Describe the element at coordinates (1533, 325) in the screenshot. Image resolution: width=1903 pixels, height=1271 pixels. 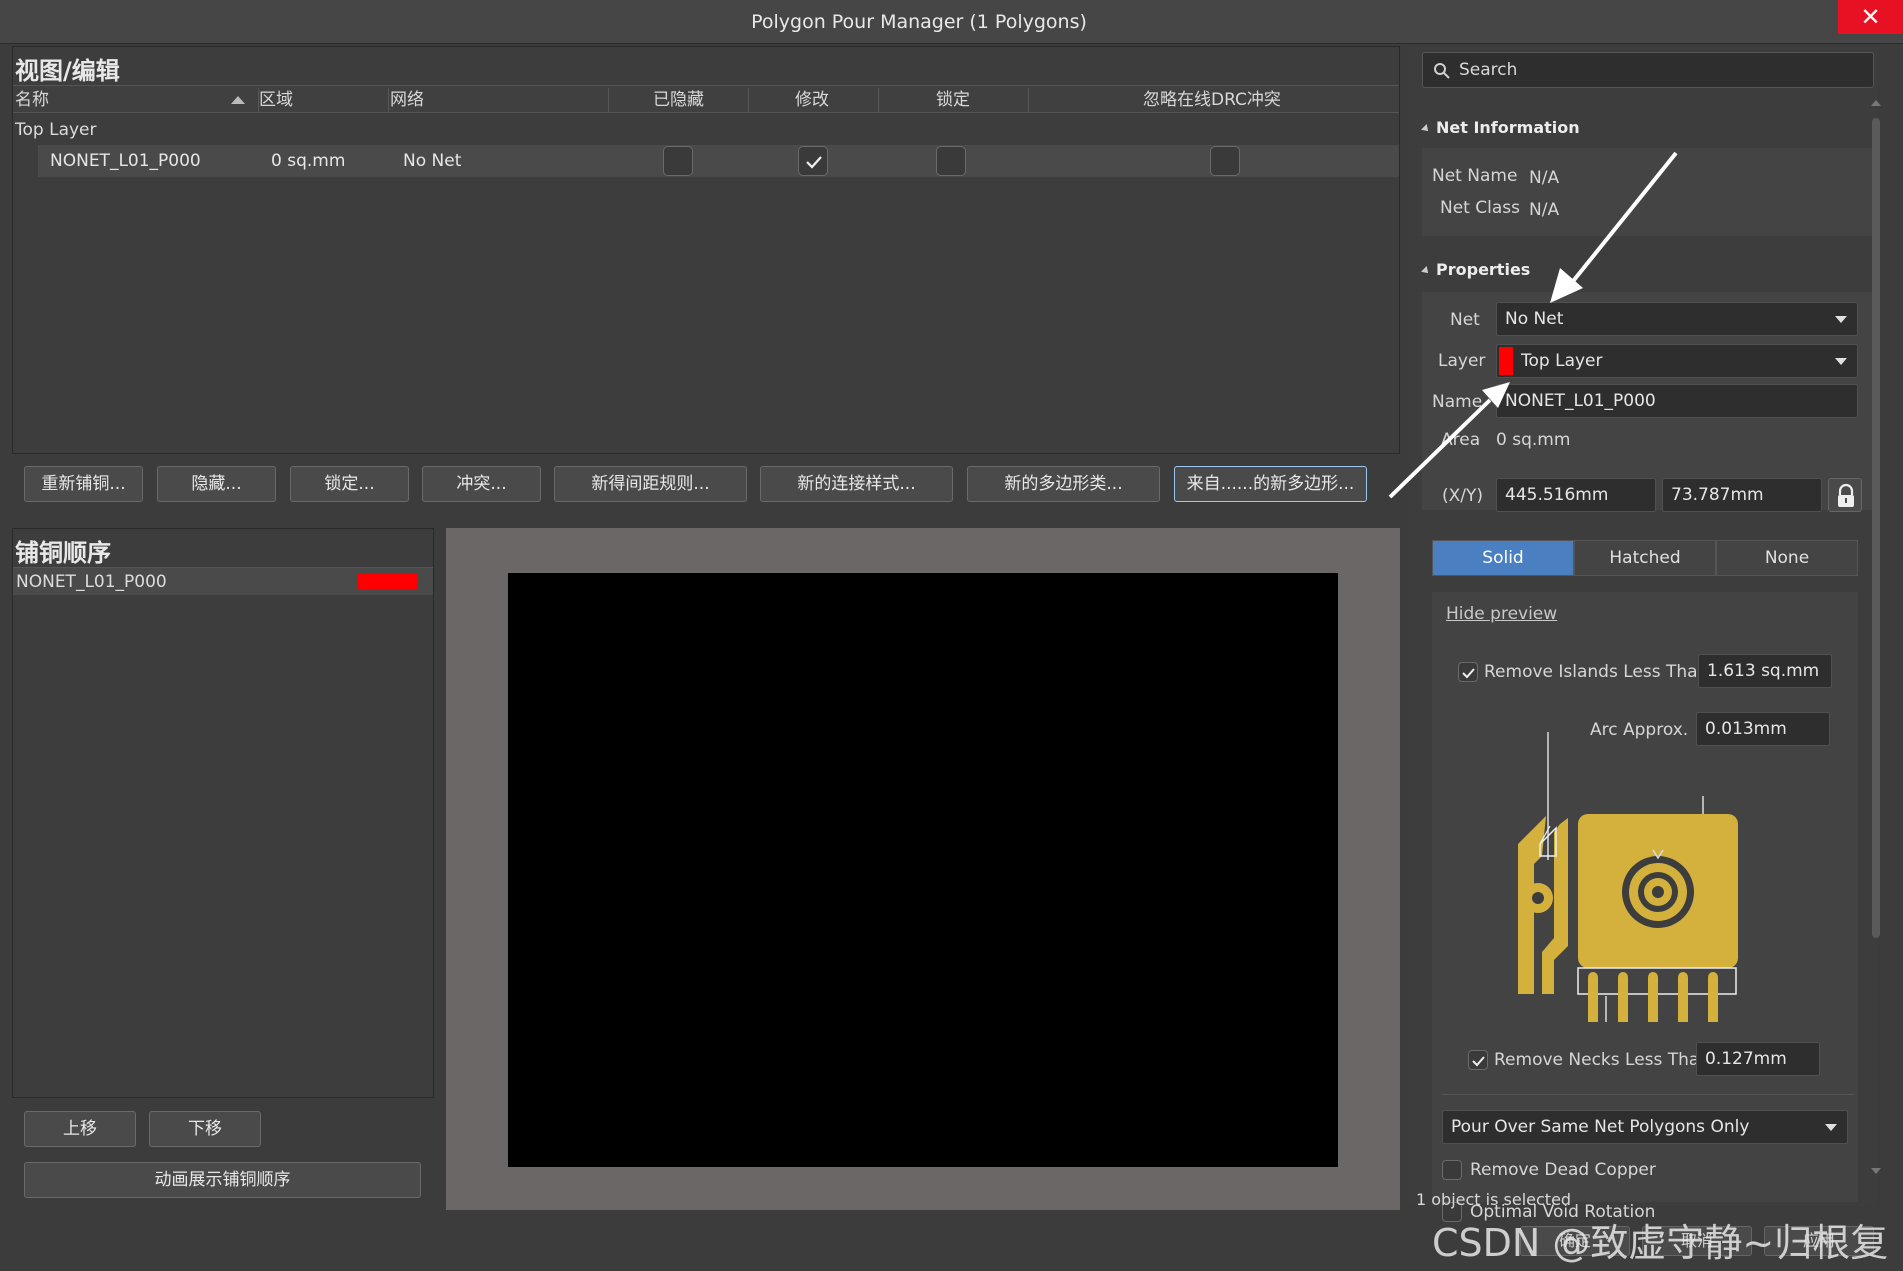
I see `annotation-arrows` at that location.